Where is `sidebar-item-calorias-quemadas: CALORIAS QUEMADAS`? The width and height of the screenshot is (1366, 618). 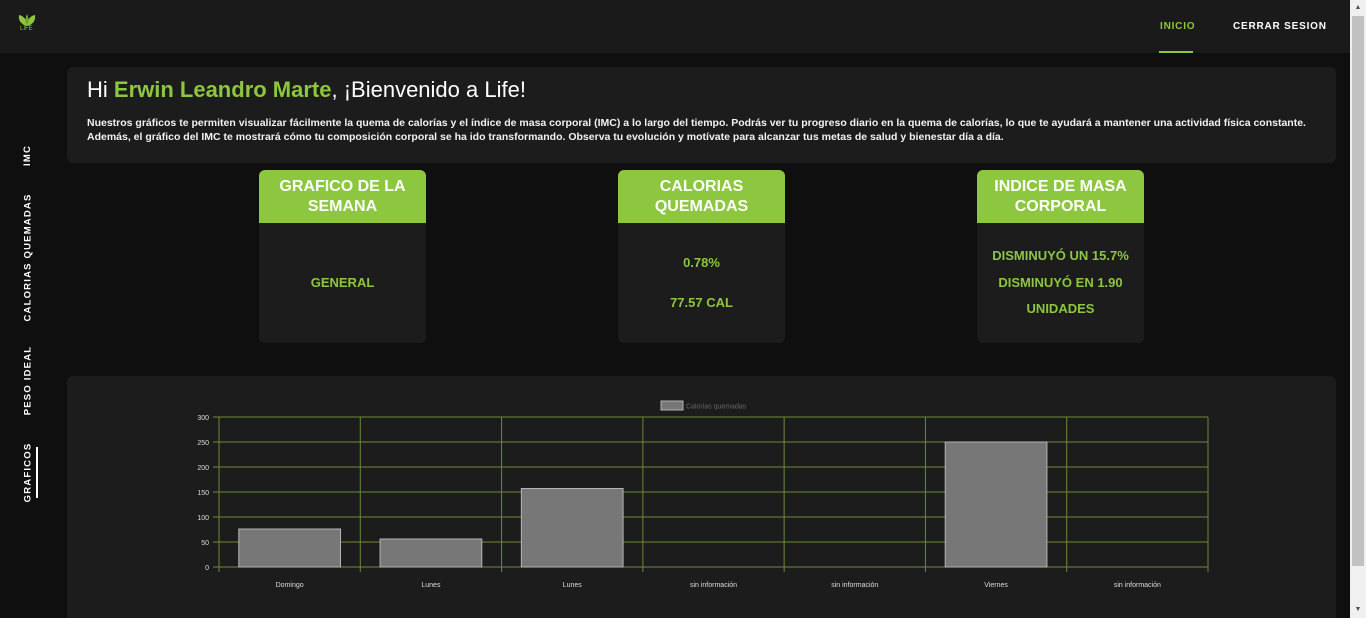 sidebar-item-calorias-quemadas: CALORIAS QUEMADAS is located at coordinates (28, 257).